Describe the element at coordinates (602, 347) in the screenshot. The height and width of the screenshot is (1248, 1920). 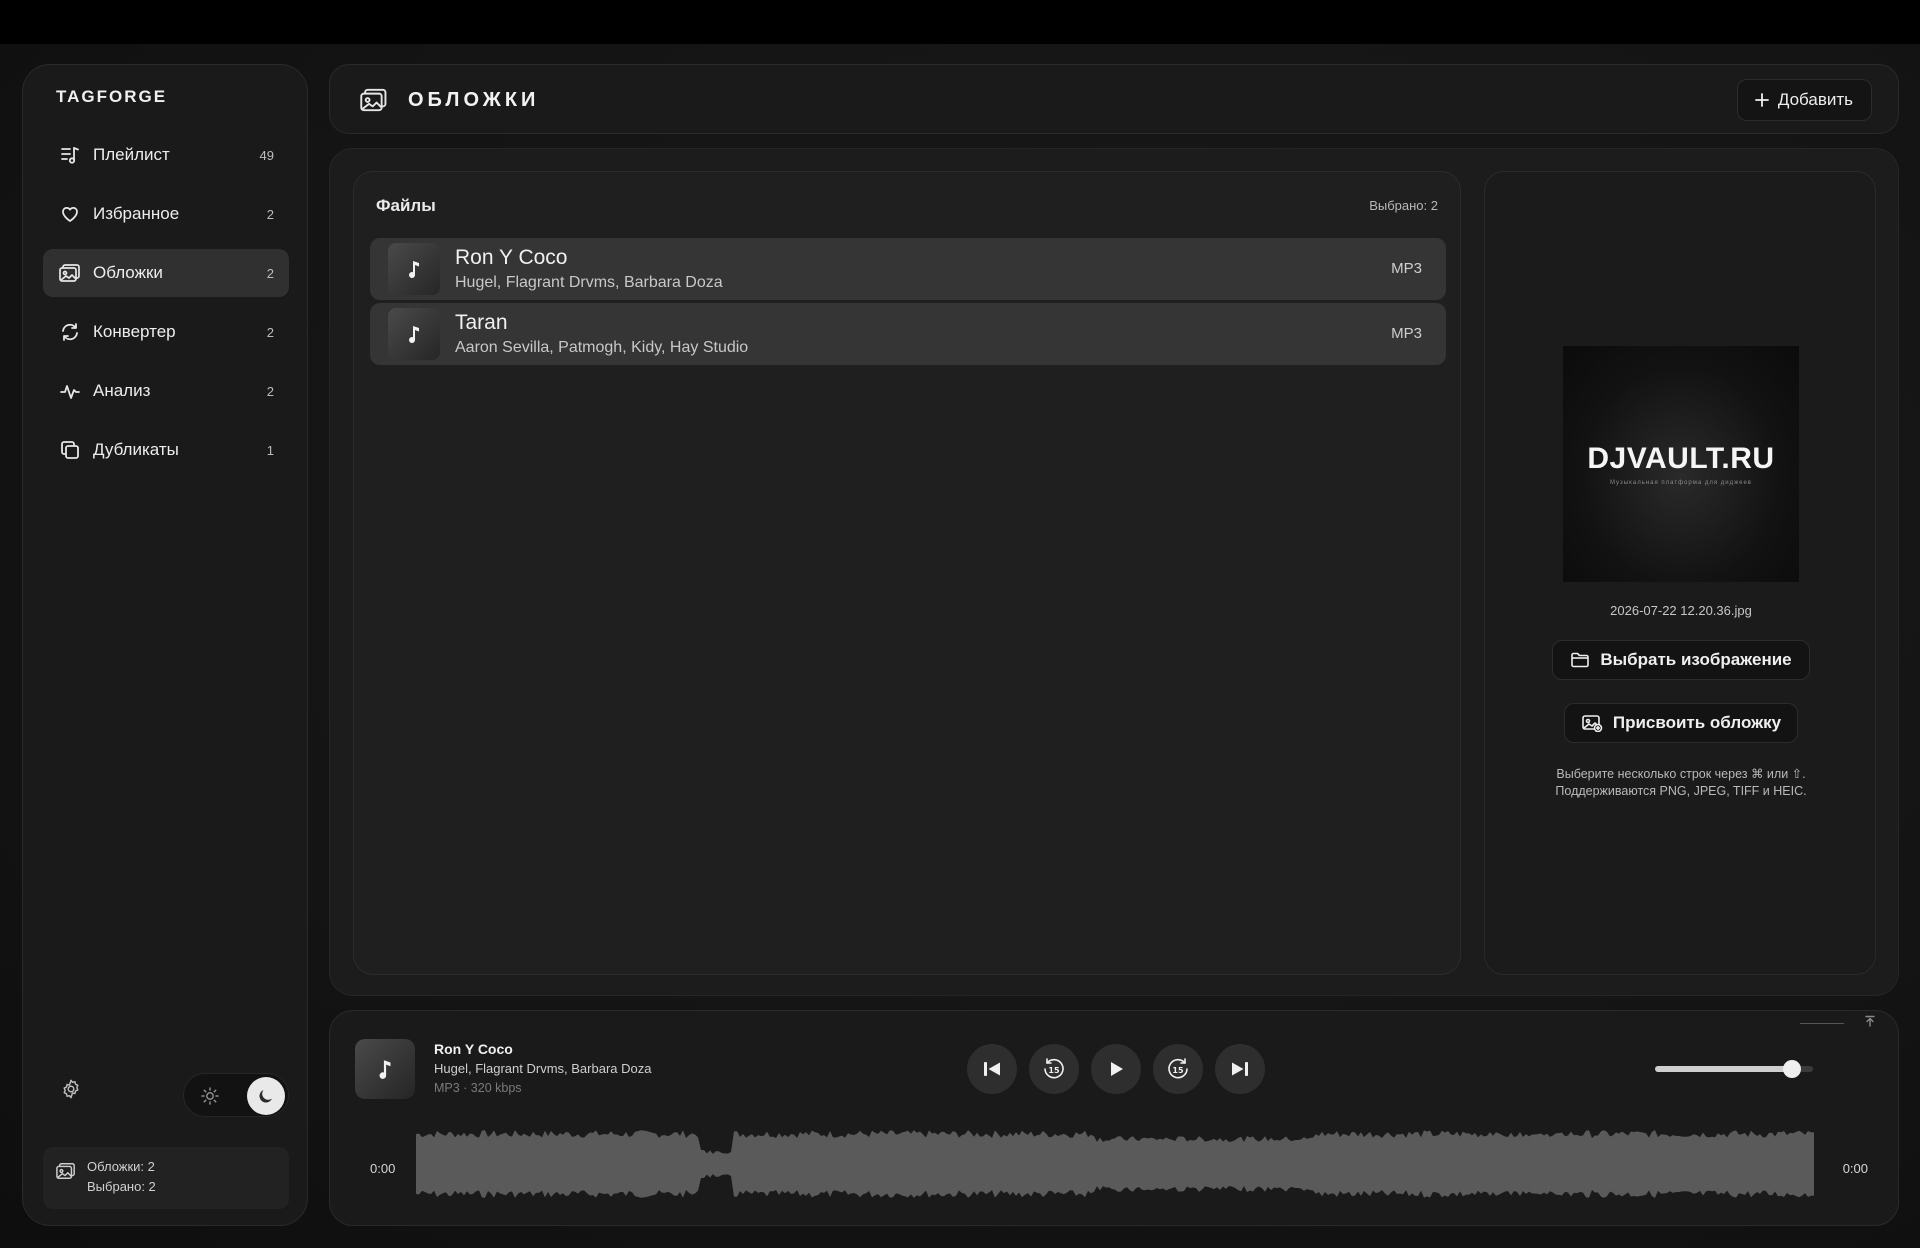
I see `file-artist: Aaron Sevilla, Patmogh, Kidy, Hay Studio` at that location.